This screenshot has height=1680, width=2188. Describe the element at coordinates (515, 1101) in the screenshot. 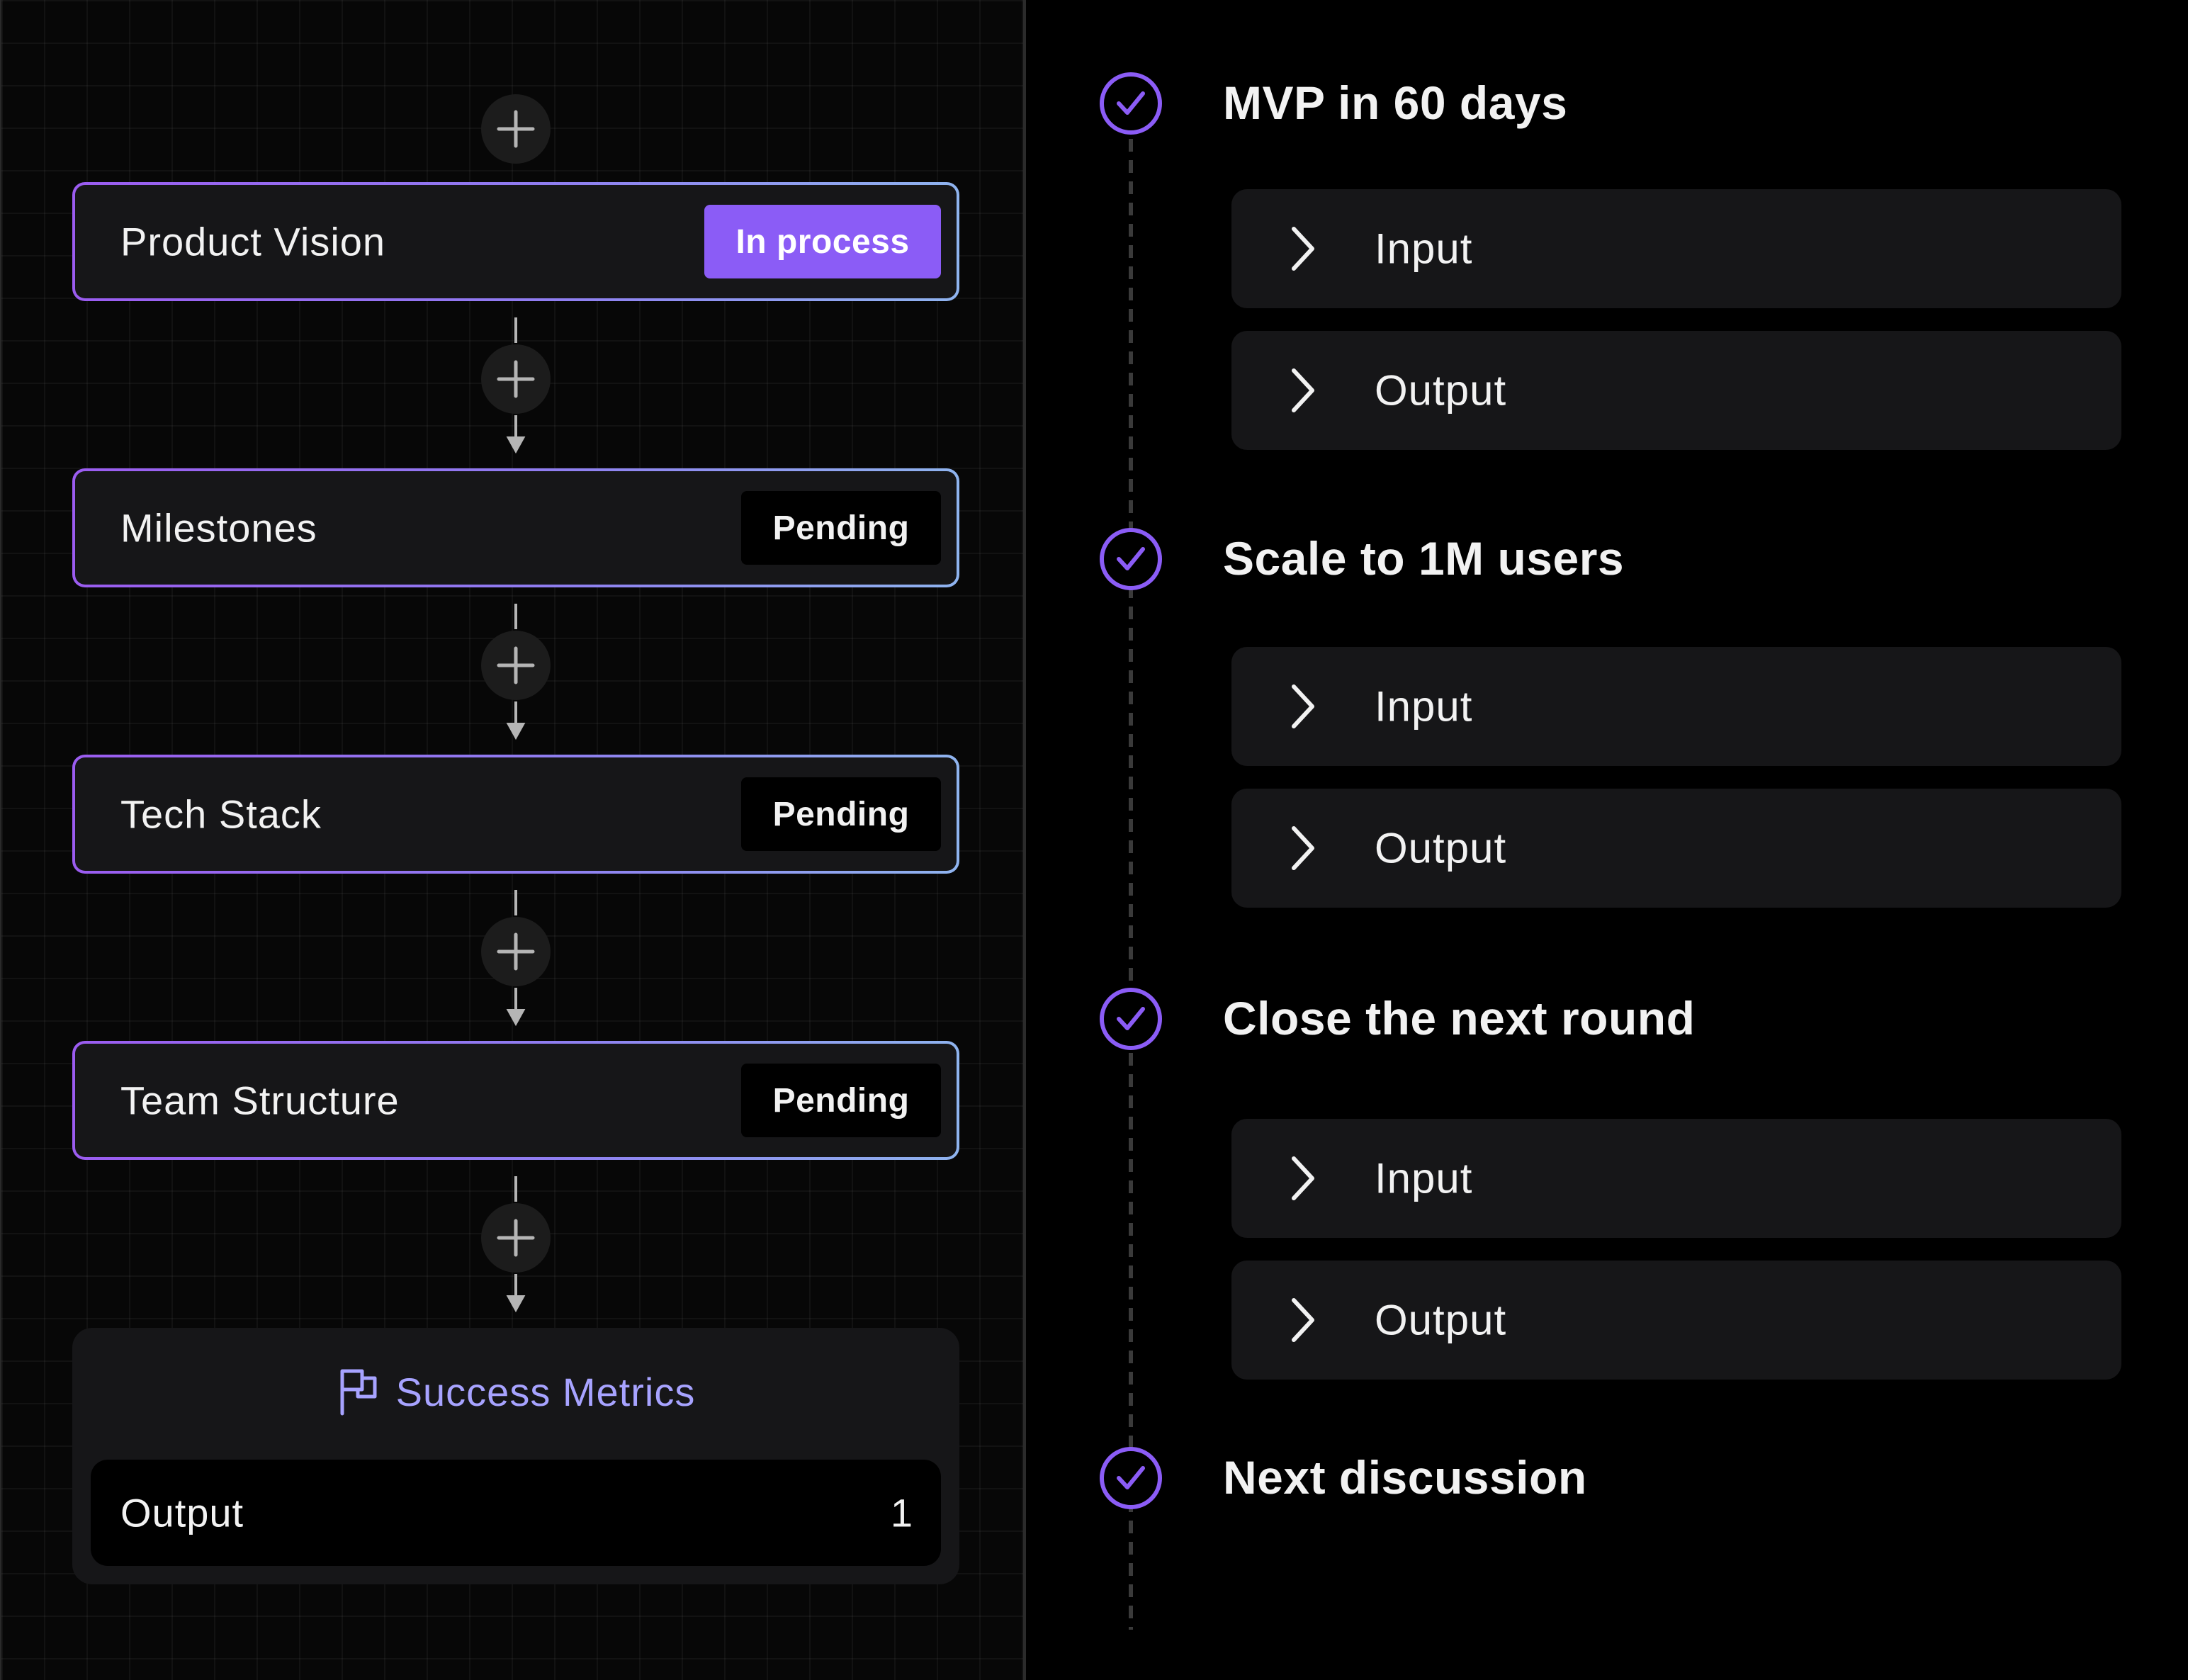

I see `step-card-team-structure: Team Structure Pending` at that location.